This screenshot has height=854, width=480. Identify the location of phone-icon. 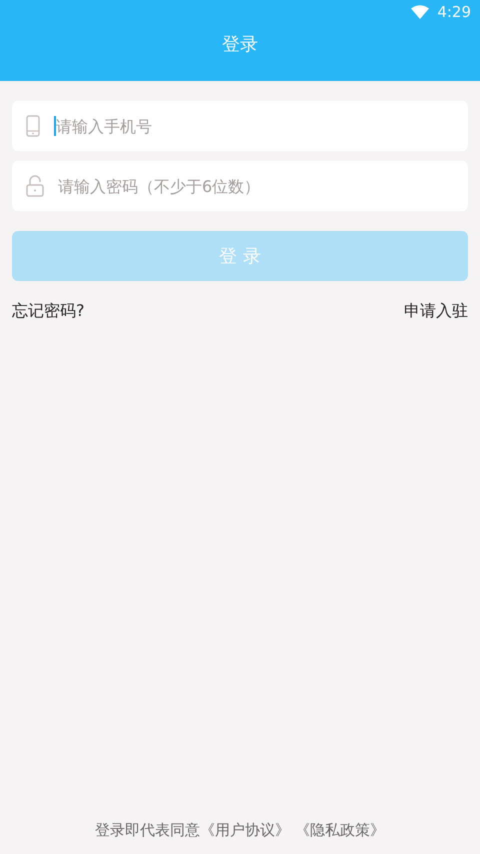
(33, 126).